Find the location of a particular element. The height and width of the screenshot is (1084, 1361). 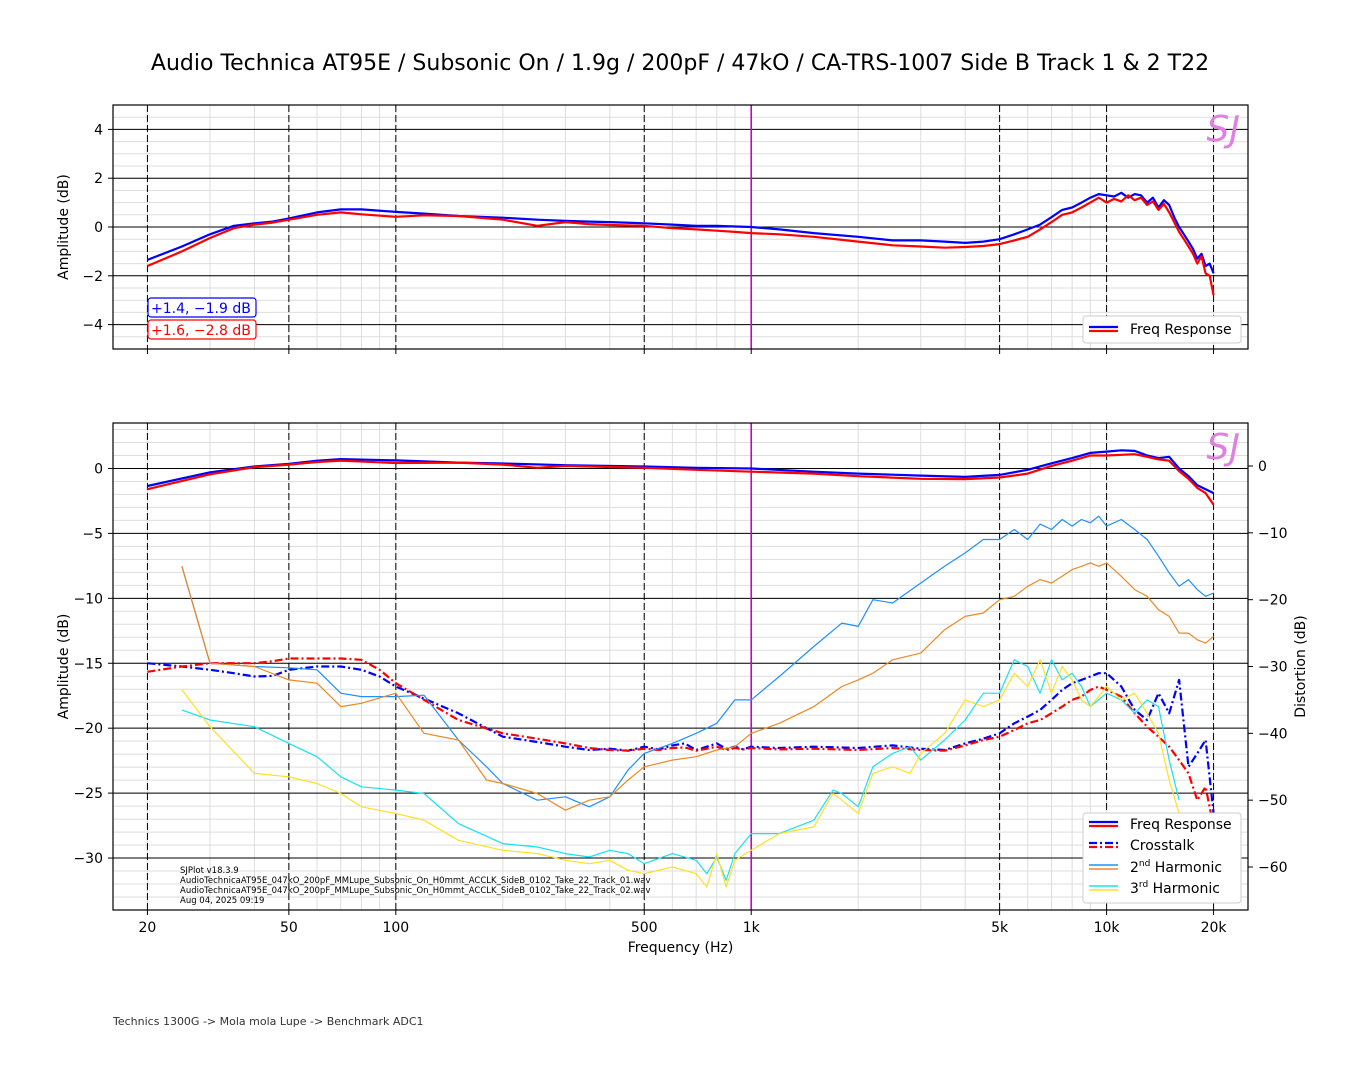

y2-axis-label: Distortion (dB) is located at coordinates (1301, 666).